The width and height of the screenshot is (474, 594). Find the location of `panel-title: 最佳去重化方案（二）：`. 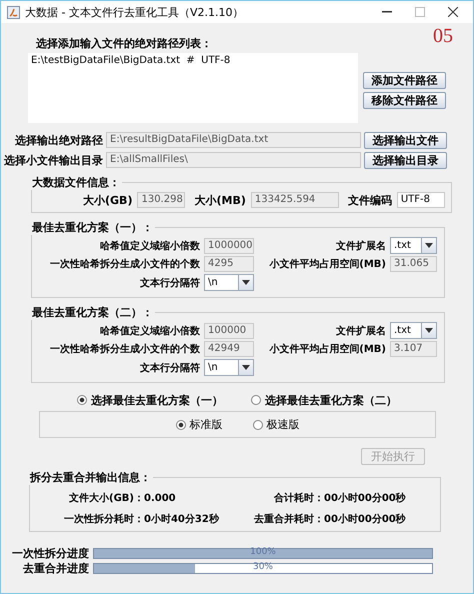

panel-title: 最佳去重化方案（二）： is located at coordinates (92, 312).